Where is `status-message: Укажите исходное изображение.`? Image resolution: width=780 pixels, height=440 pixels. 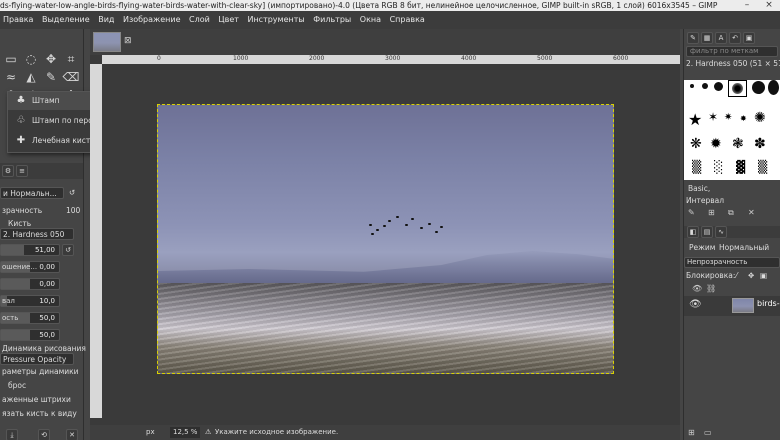
status-message: Укажите исходное изображение. is located at coordinates (277, 432).